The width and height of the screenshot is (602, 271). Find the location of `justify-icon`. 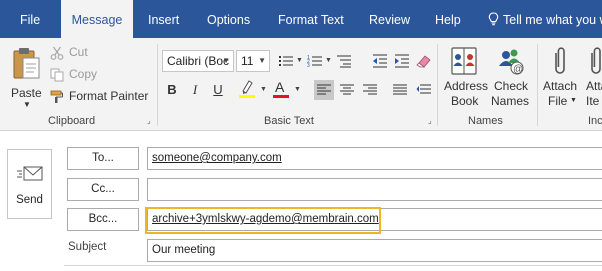

justify-icon is located at coordinates (400, 89).